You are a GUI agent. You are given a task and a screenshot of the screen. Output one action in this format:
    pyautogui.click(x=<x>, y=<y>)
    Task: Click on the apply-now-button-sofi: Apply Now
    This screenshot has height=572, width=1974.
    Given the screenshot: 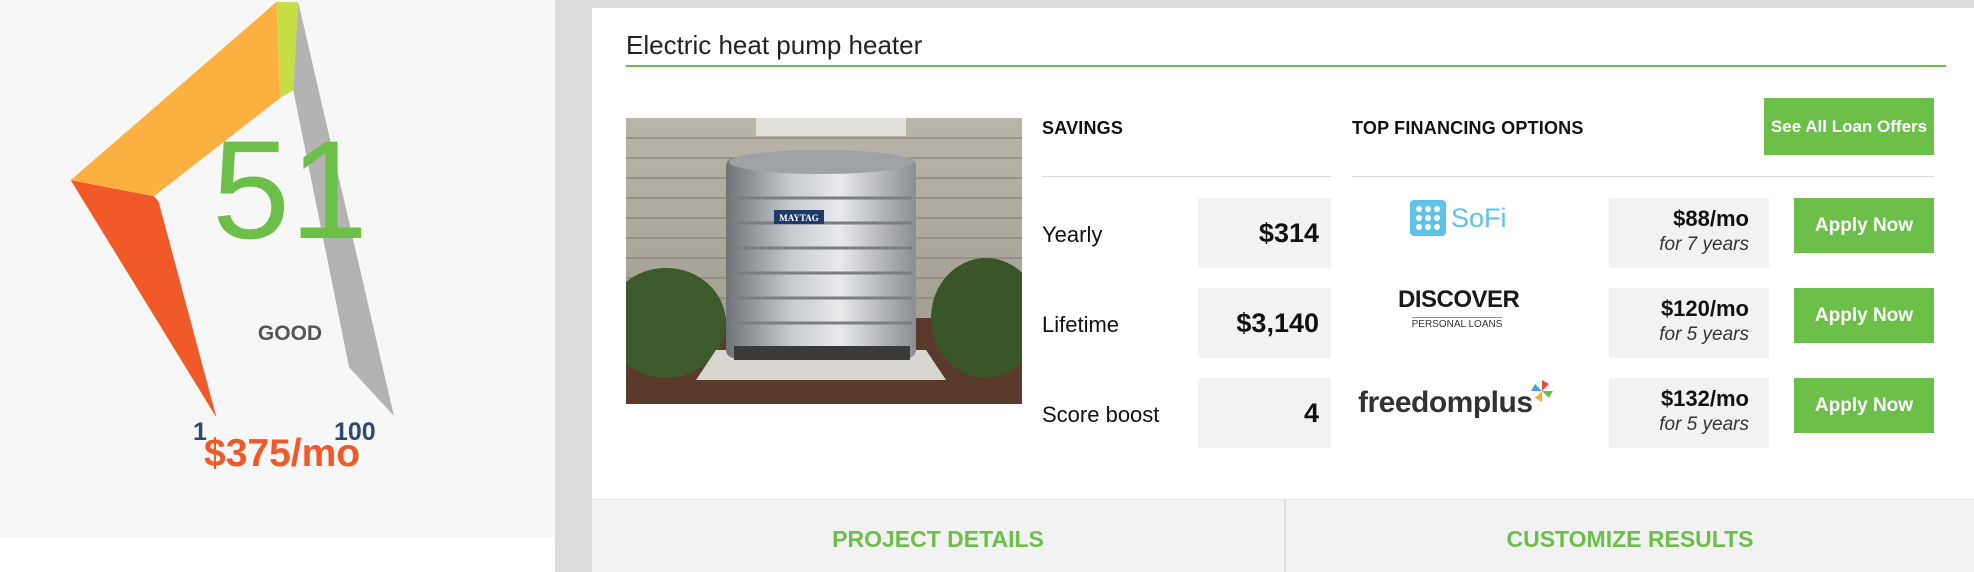 What is the action you would take?
    pyautogui.click(x=1864, y=225)
    